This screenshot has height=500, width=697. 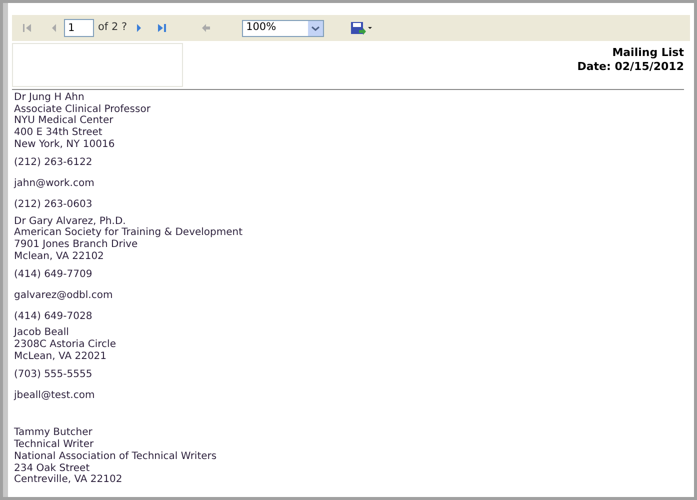 What do you see at coordinates (82, 109) in the screenshot?
I see `address-line: Associate Clinical Professor` at bounding box center [82, 109].